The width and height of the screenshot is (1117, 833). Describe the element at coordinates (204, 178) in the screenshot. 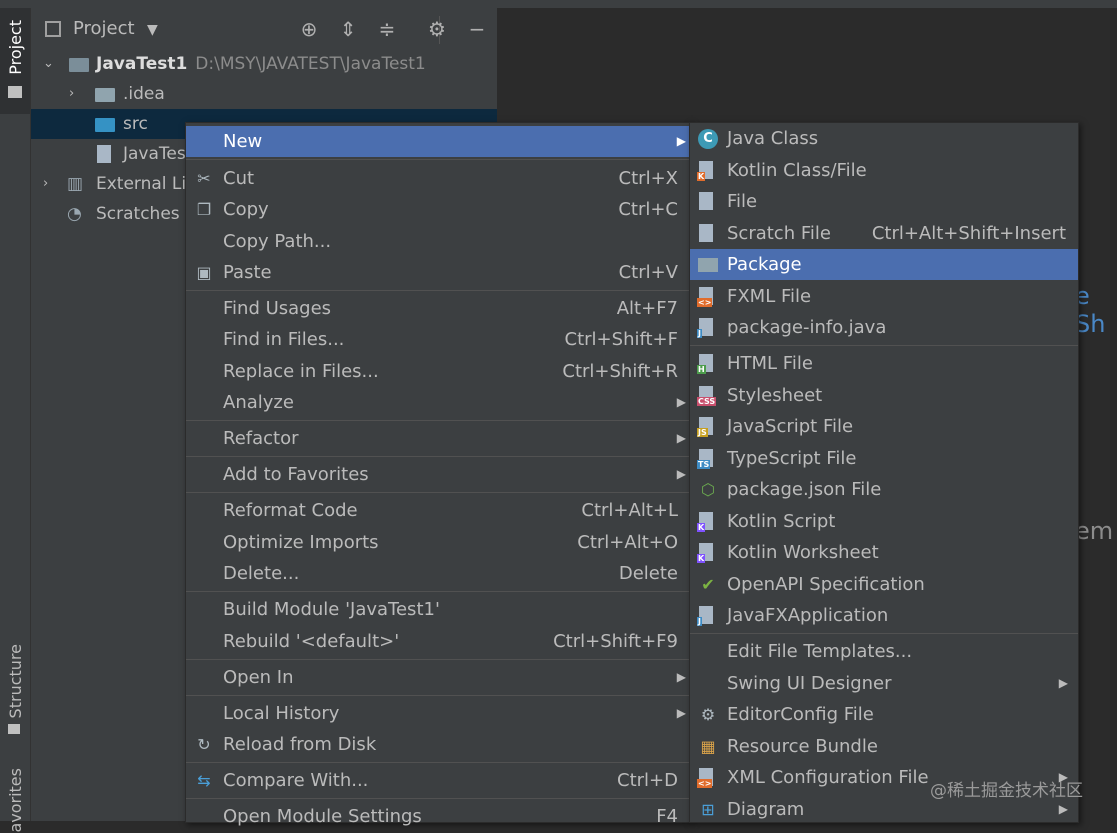

I see `scissors-icon: ✂` at that location.